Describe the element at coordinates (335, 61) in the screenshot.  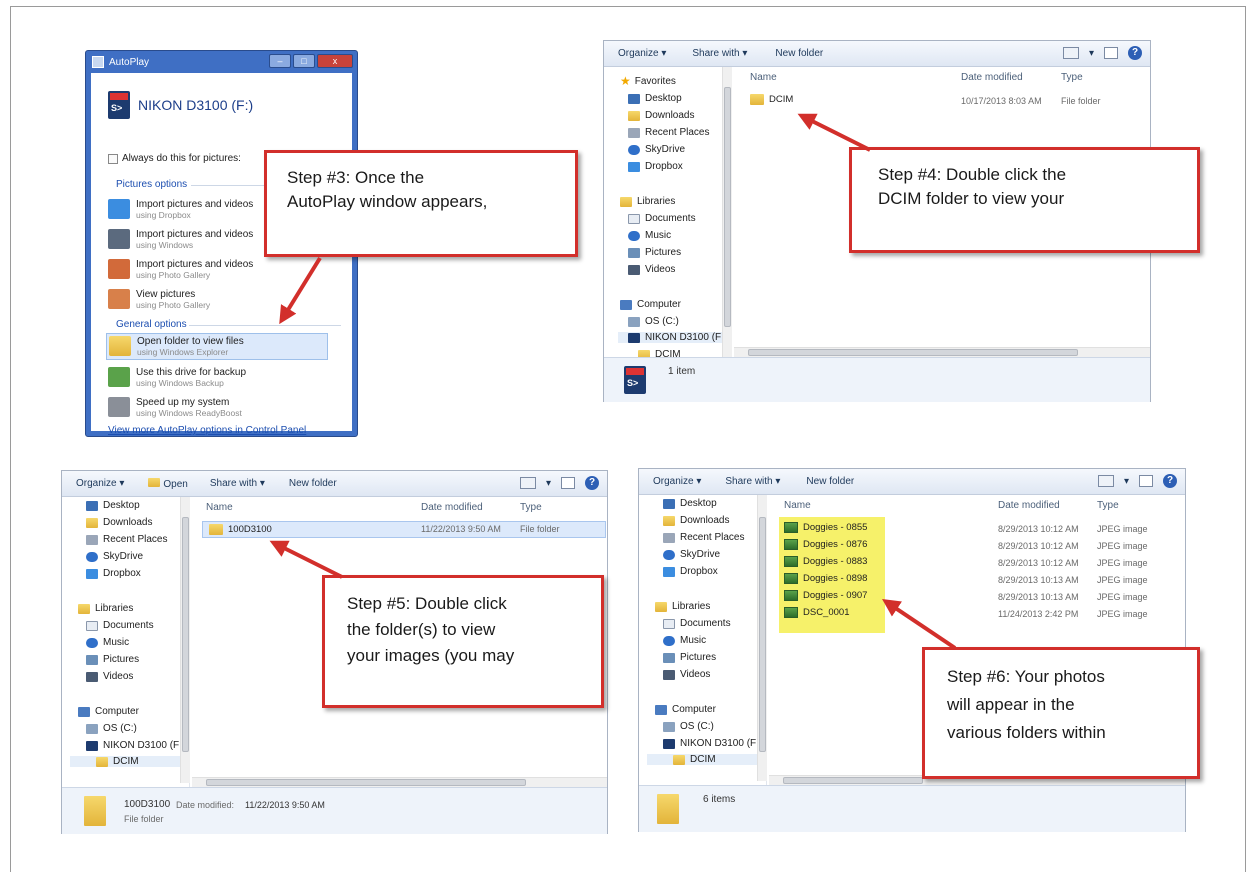
I see `close-icon: x` at that location.